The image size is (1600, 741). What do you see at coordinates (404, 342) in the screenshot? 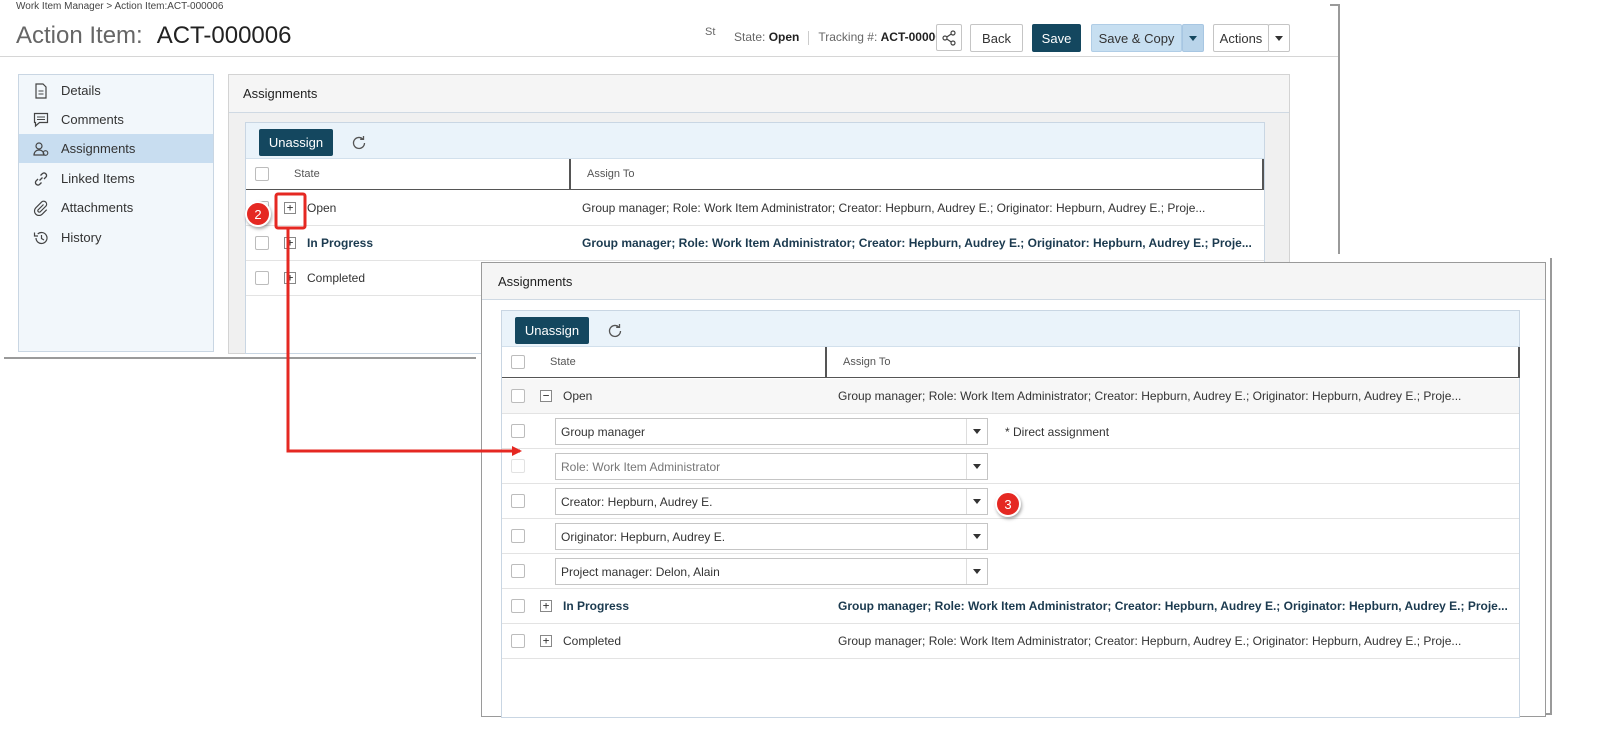
I see `callout-arrow` at bounding box center [404, 342].